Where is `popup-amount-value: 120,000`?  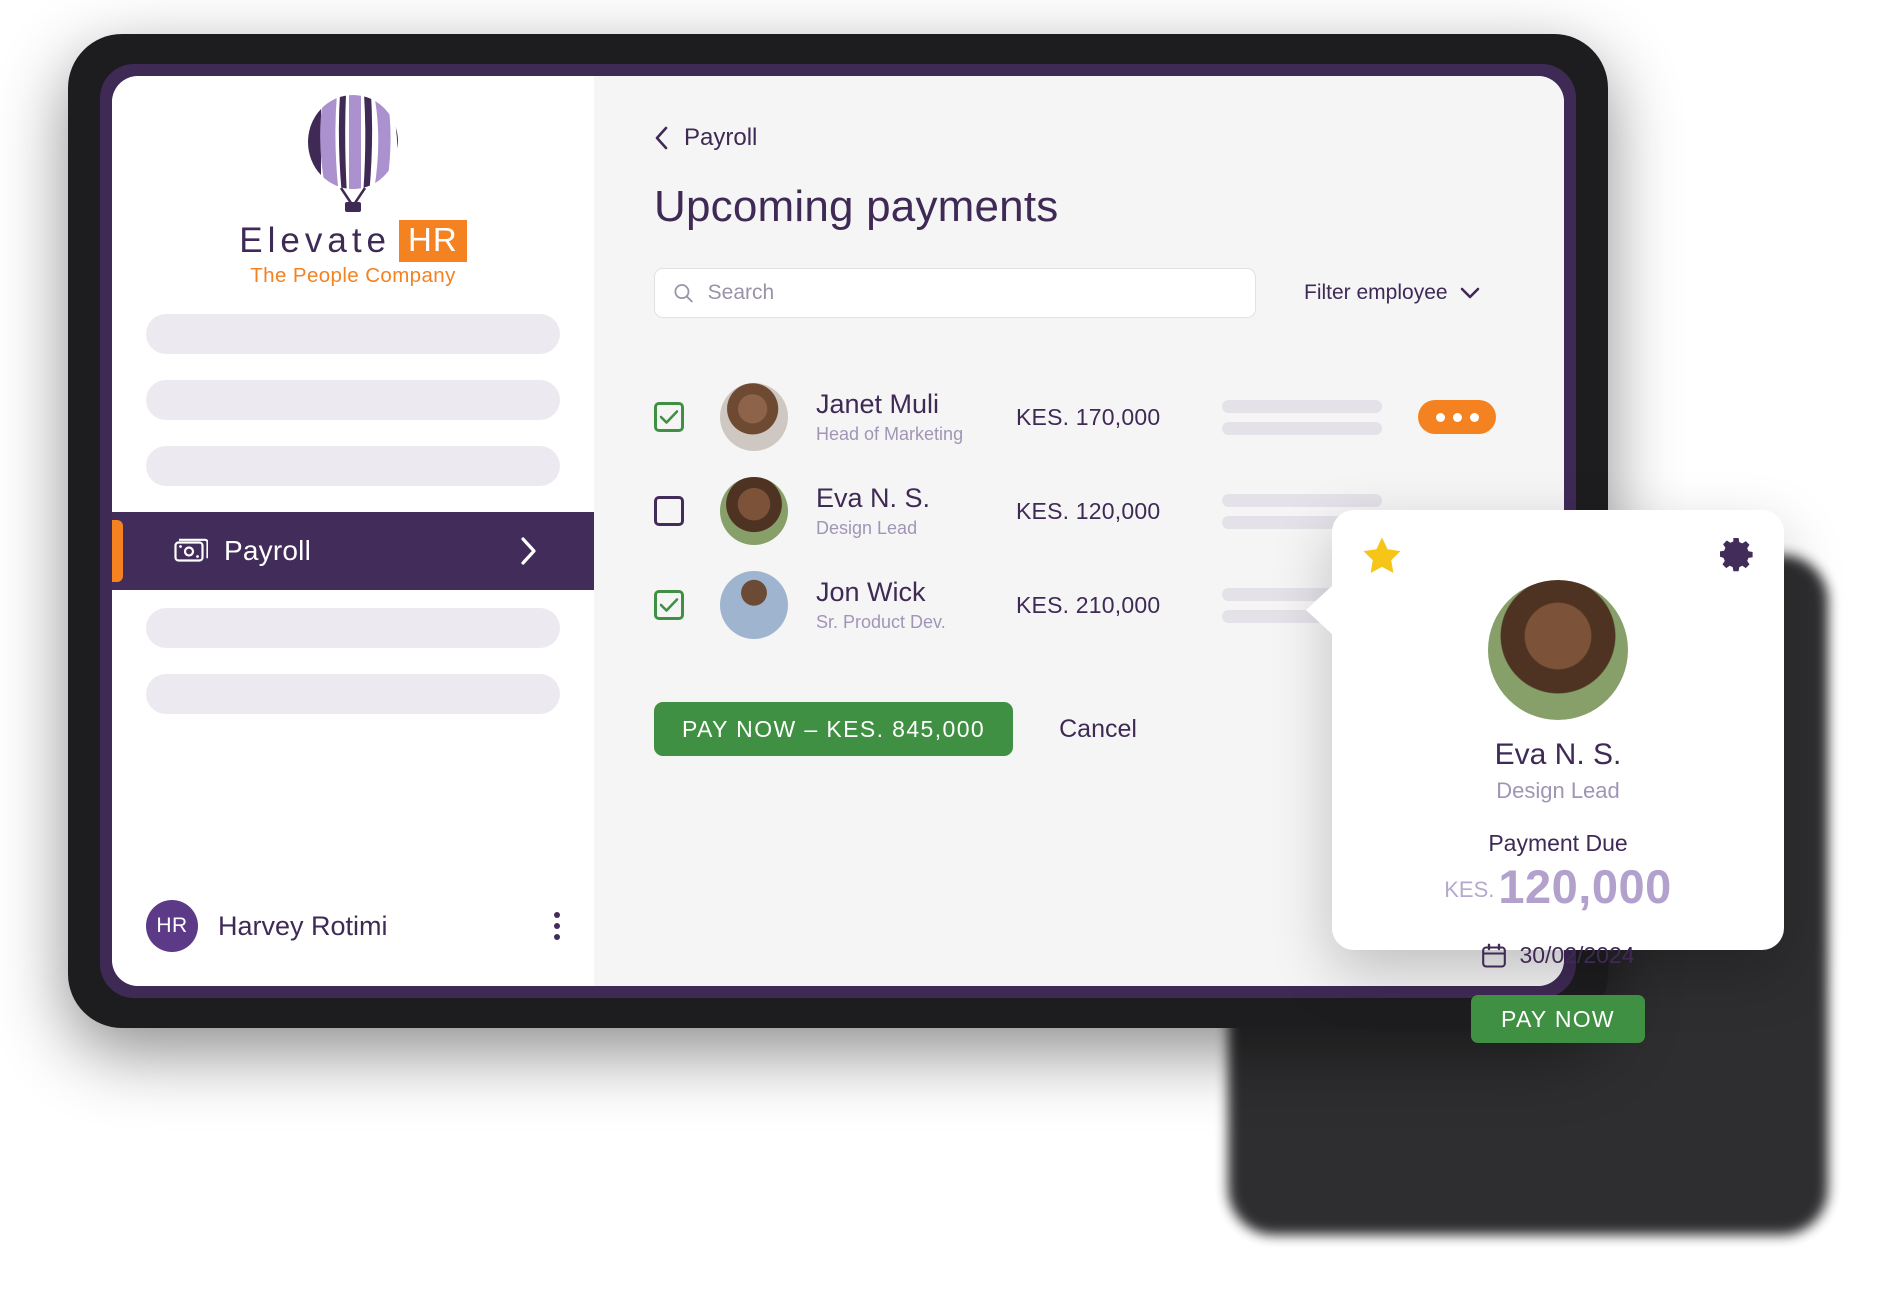
popup-amount-value: 120,000 is located at coordinates (1585, 886).